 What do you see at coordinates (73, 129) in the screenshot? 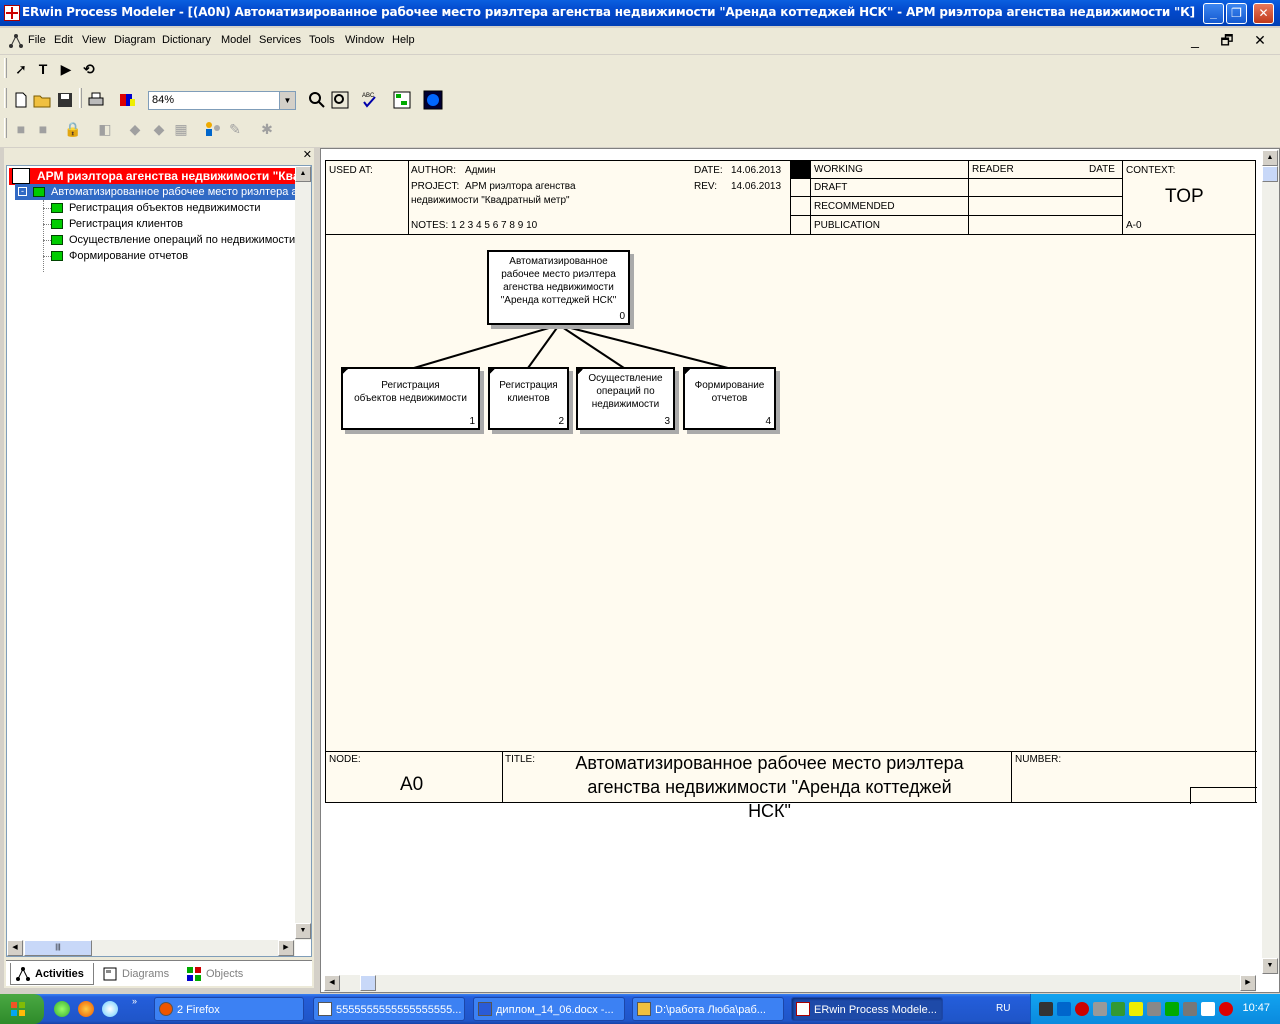
I see `lock-icon: 🔒` at bounding box center [73, 129].